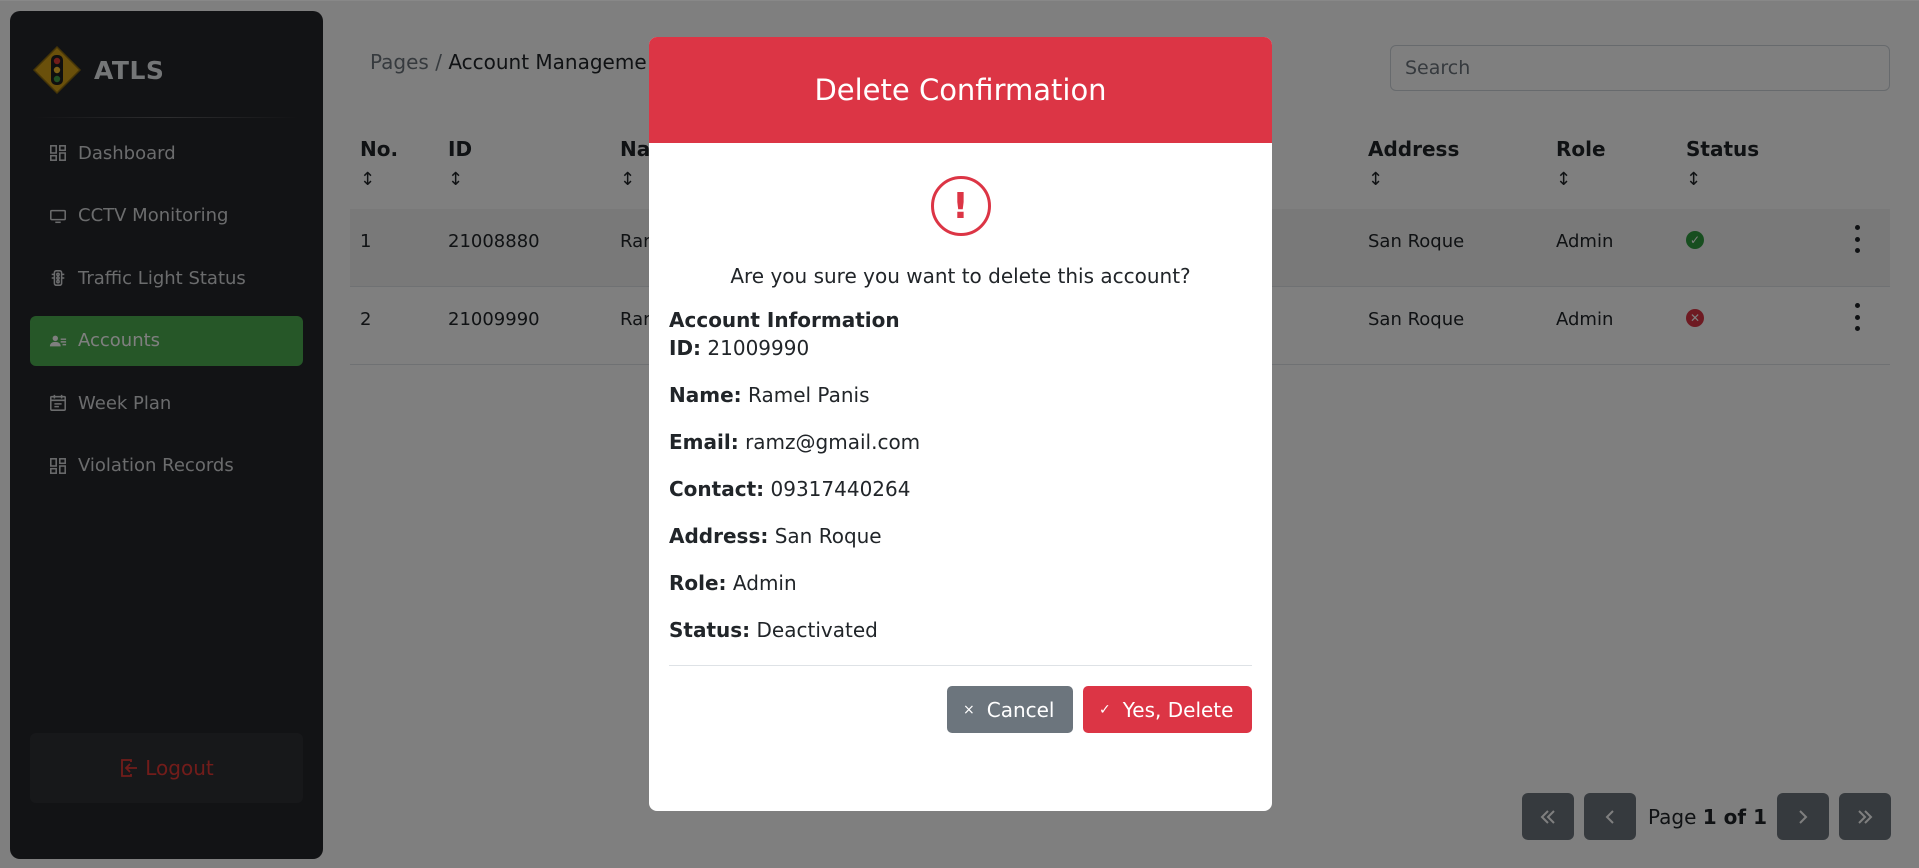  What do you see at coordinates (817, 630) in the screenshot?
I see `field-value: Deactivated` at bounding box center [817, 630].